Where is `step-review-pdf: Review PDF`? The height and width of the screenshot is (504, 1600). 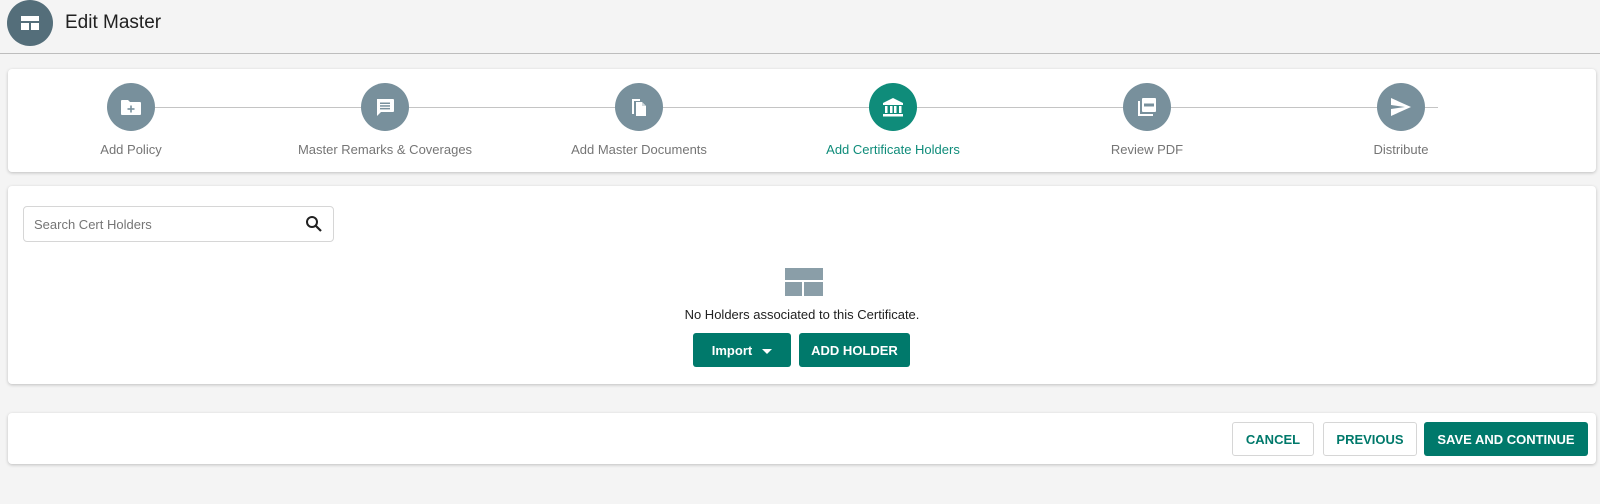
step-review-pdf: Review PDF is located at coordinates (1147, 120).